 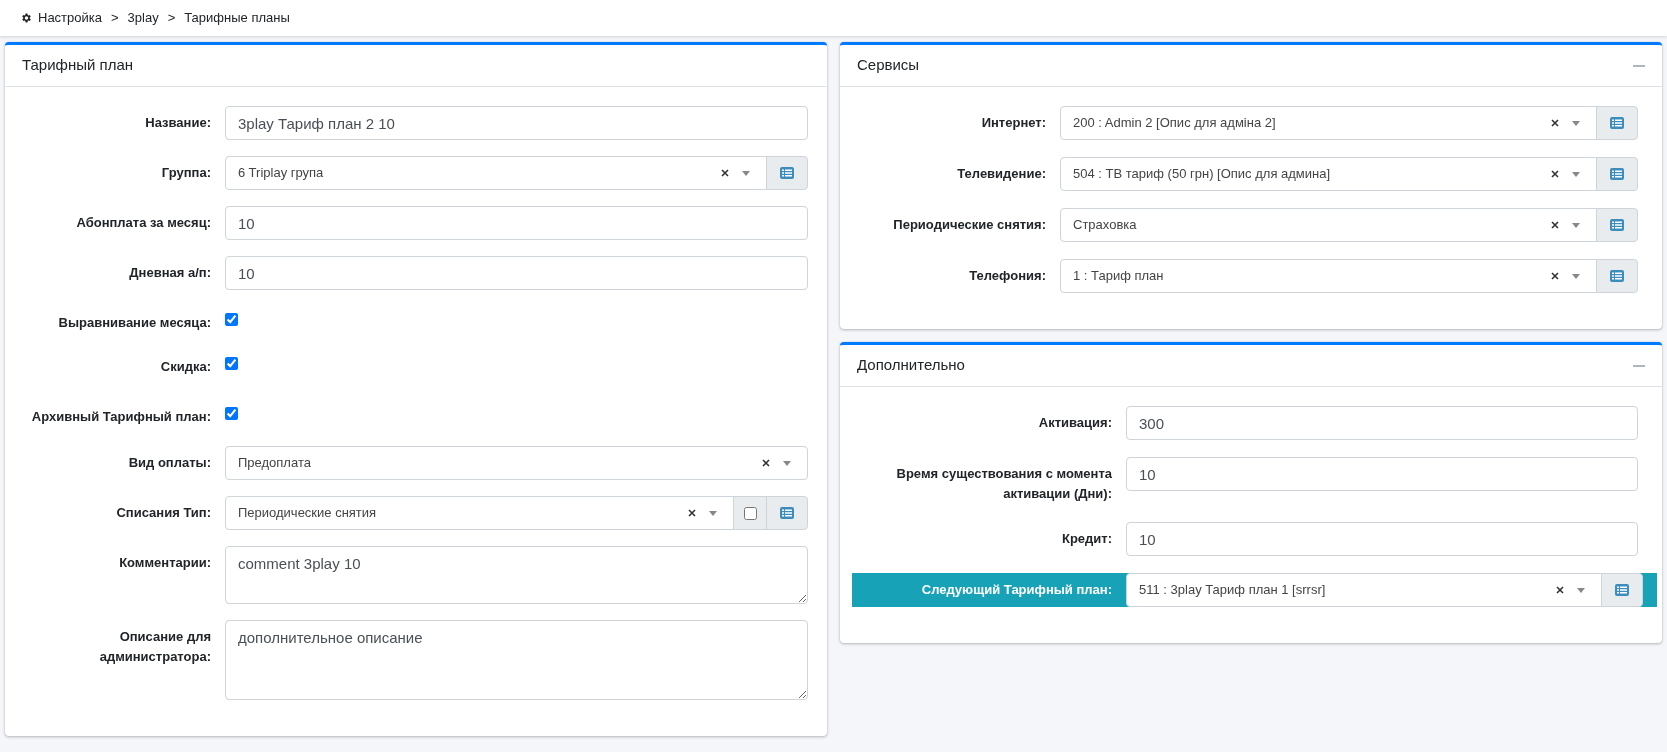 What do you see at coordinates (1328, 276) in the screenshot?
I see `select-field: 1 : Тариф план` at bounding box center [1328, 276].